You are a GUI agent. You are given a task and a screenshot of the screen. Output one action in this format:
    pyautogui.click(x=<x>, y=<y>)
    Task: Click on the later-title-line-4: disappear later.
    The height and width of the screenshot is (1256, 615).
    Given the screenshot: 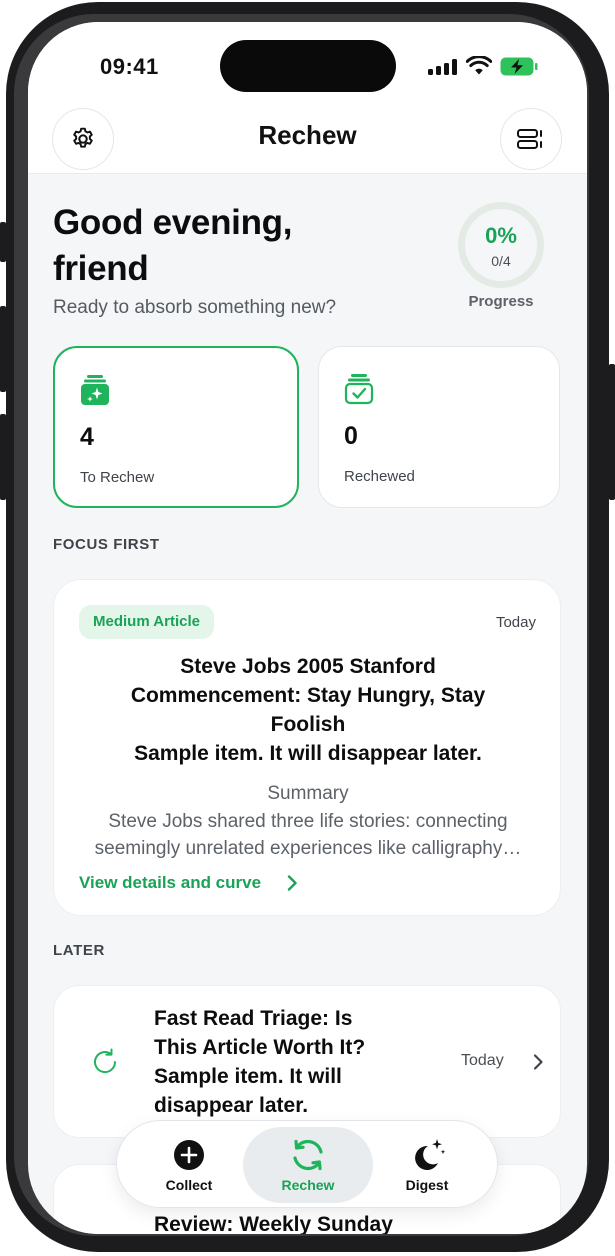 What is the action you would take?
    pyautogui.click(x=231, y=1105)
    